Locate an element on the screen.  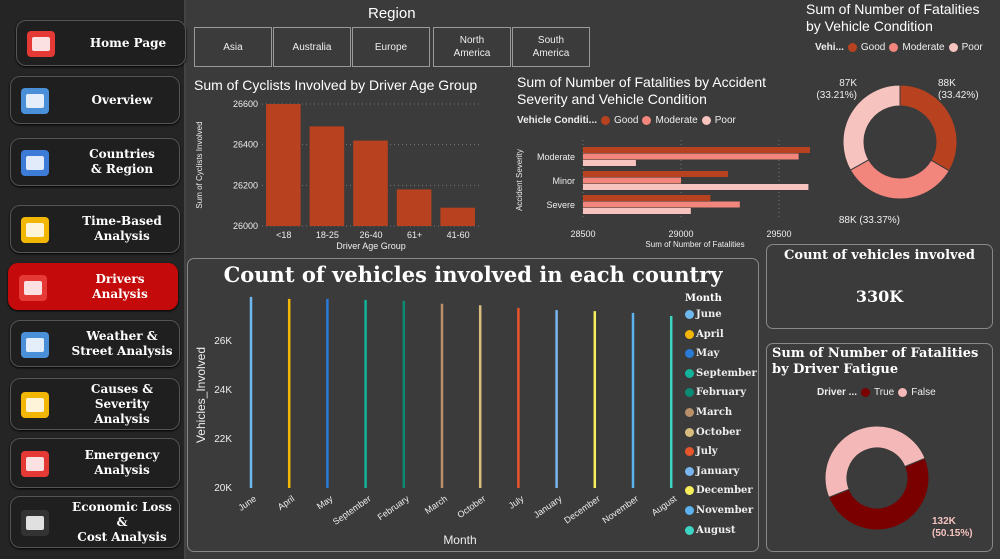
nav-causes-button: Causes & Severity Analysis is located at coordinates (95, 404).